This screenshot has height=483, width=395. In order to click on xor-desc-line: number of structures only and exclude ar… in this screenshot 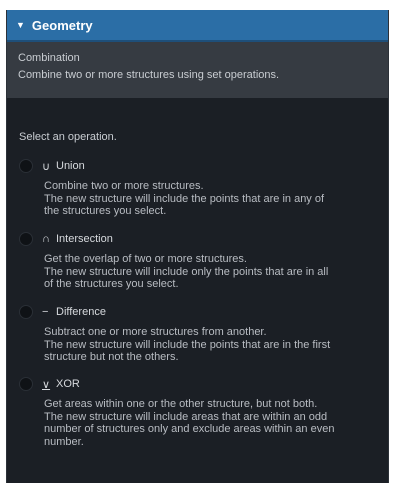, I will do `click(189, 429)`.